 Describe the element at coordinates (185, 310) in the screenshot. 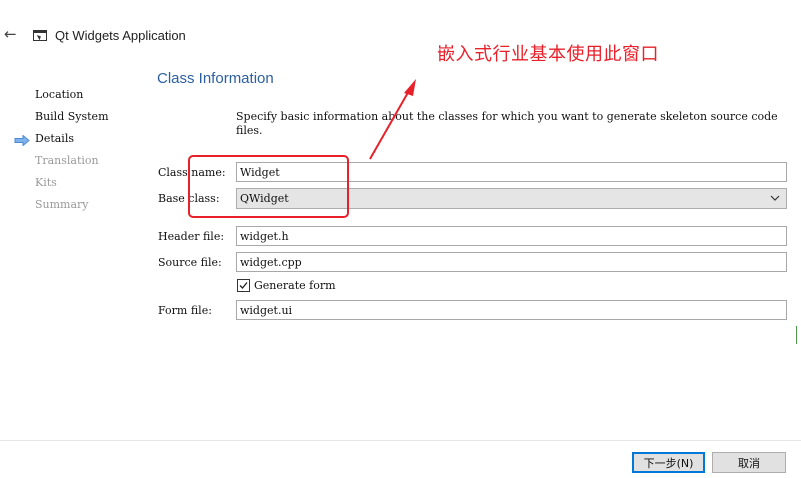

I see `form-file-label: Form file:` at that location.